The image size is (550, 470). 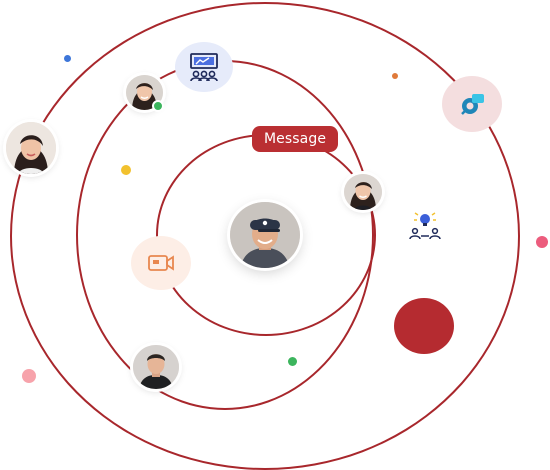 I want to click on pink-dot, so click(x=542, y=242).